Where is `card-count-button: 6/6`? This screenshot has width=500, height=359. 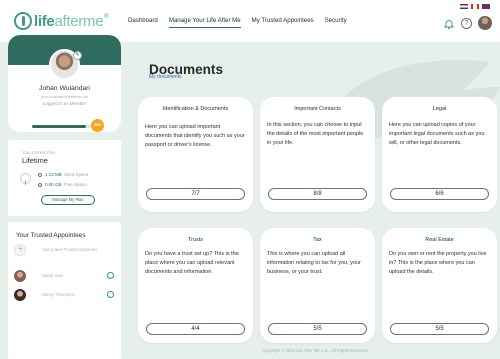 card-count-button: 6/6 is located at coordinates (439, 194).